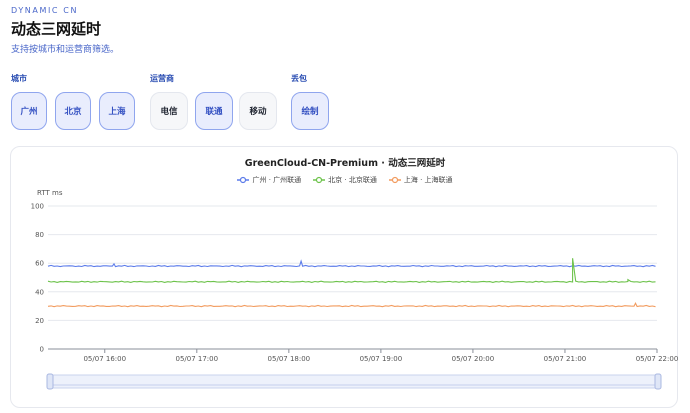 The height and width of the screenshot is (413, 690). Describe the element at coordinates (565, 359) in the screenshot. I see `x-tick-label: 05/07 21:00` at that location.